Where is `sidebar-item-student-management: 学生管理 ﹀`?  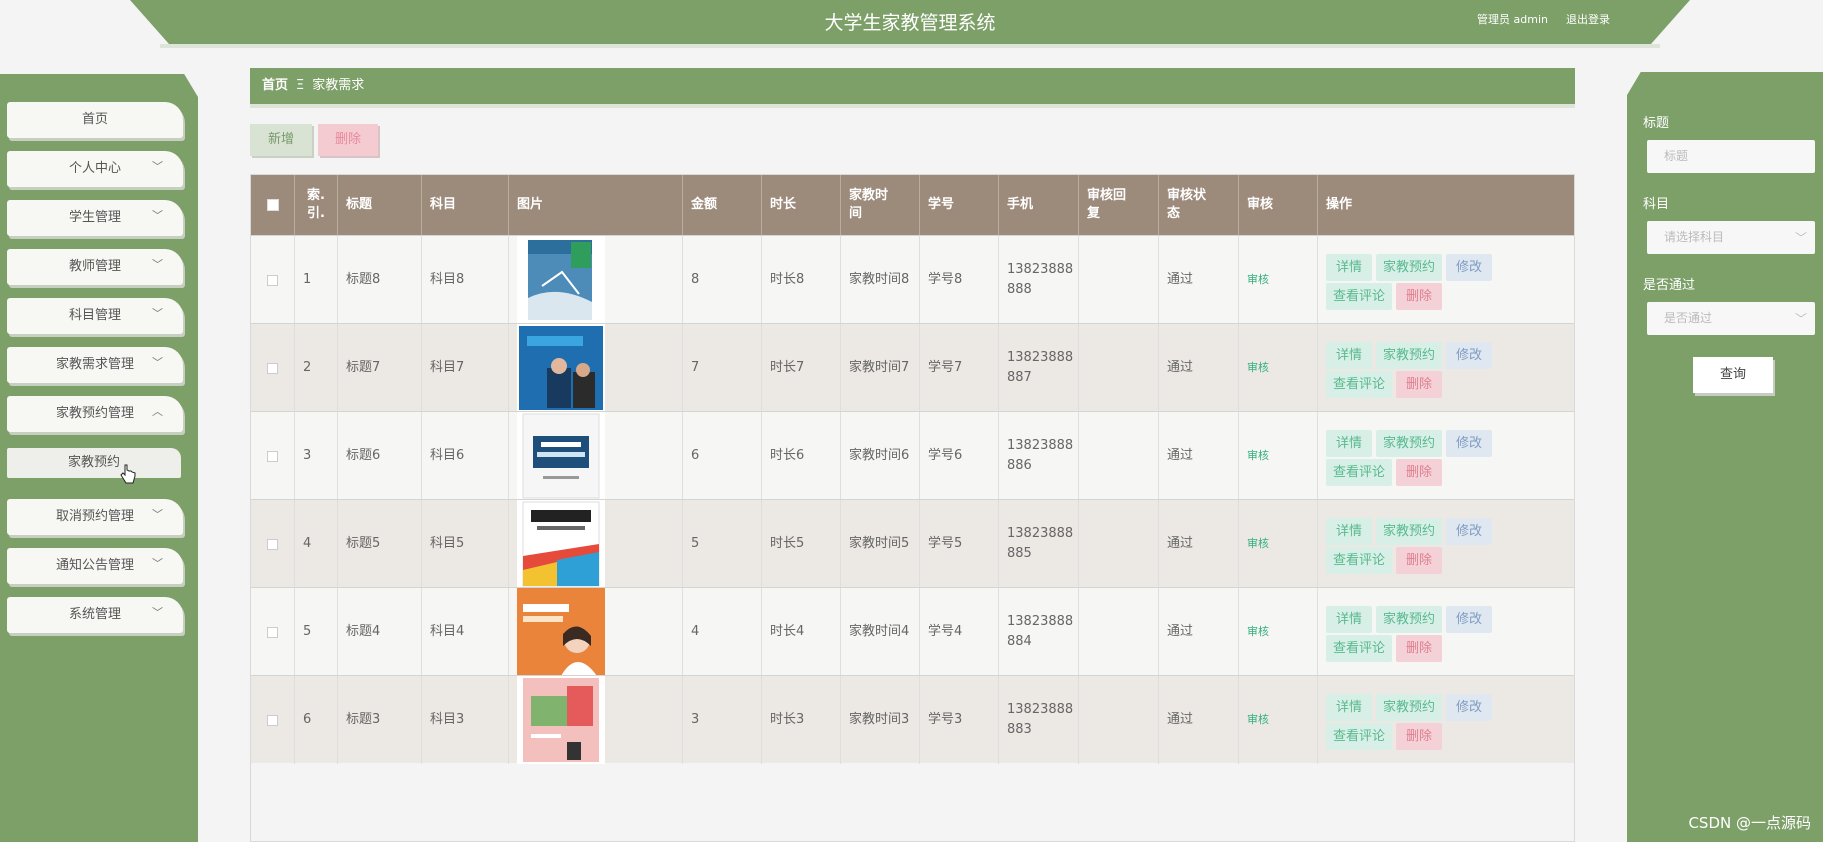 sidebar-item-student-management: 学生管理 ﹀ is located at coordinates (95, 218).